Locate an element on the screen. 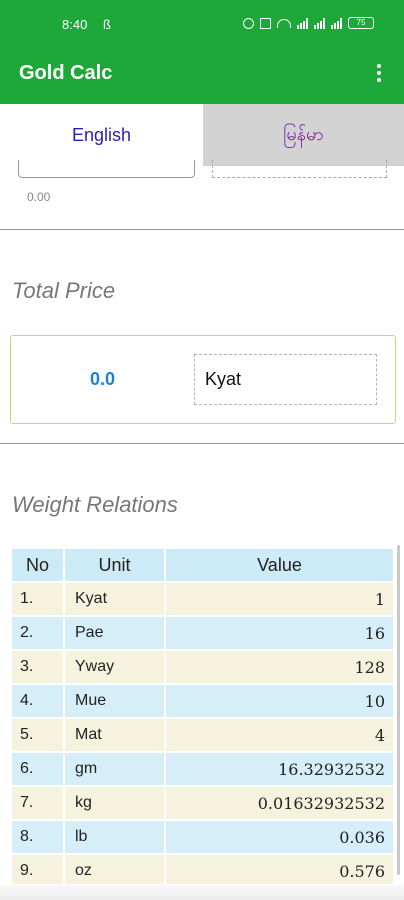 Image resolution: width=404 pixels, height=900 pixels. cell-value: 16 is located at coordinates (374, 633).